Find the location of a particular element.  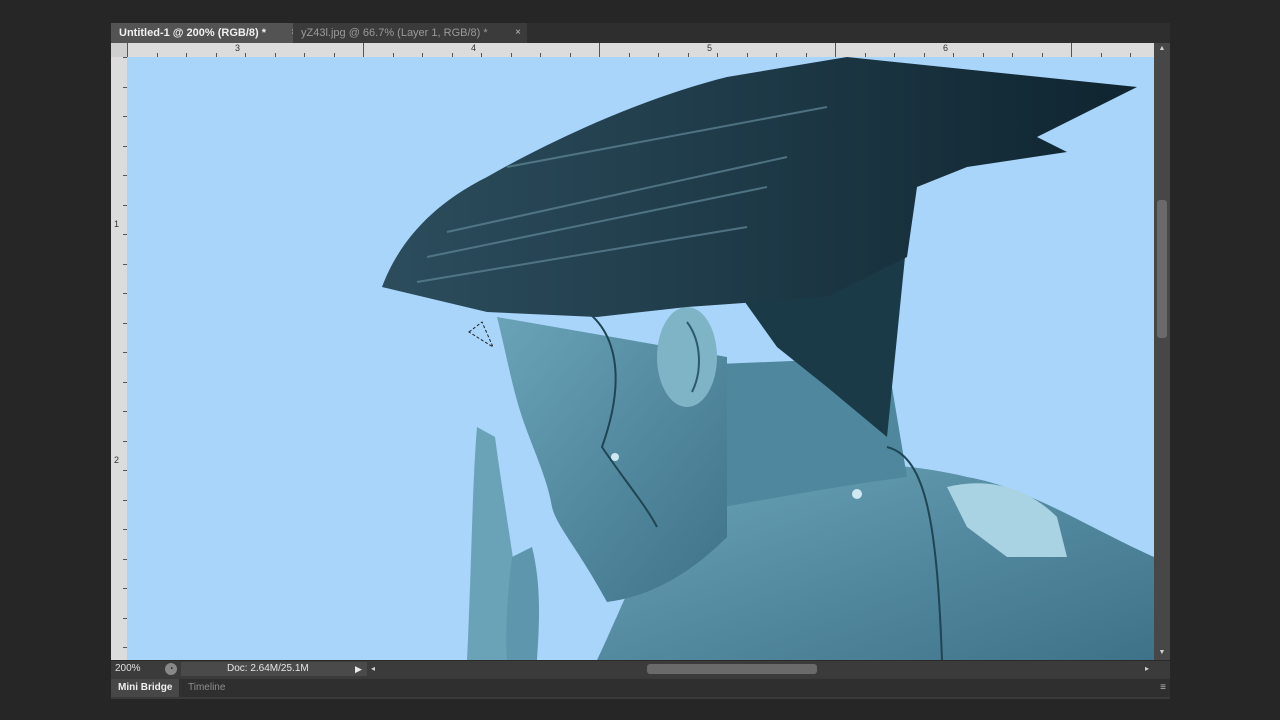

bottom-panel-tabs: Mini Bridge Timeline ≡ is located at coordinates (640, 688).